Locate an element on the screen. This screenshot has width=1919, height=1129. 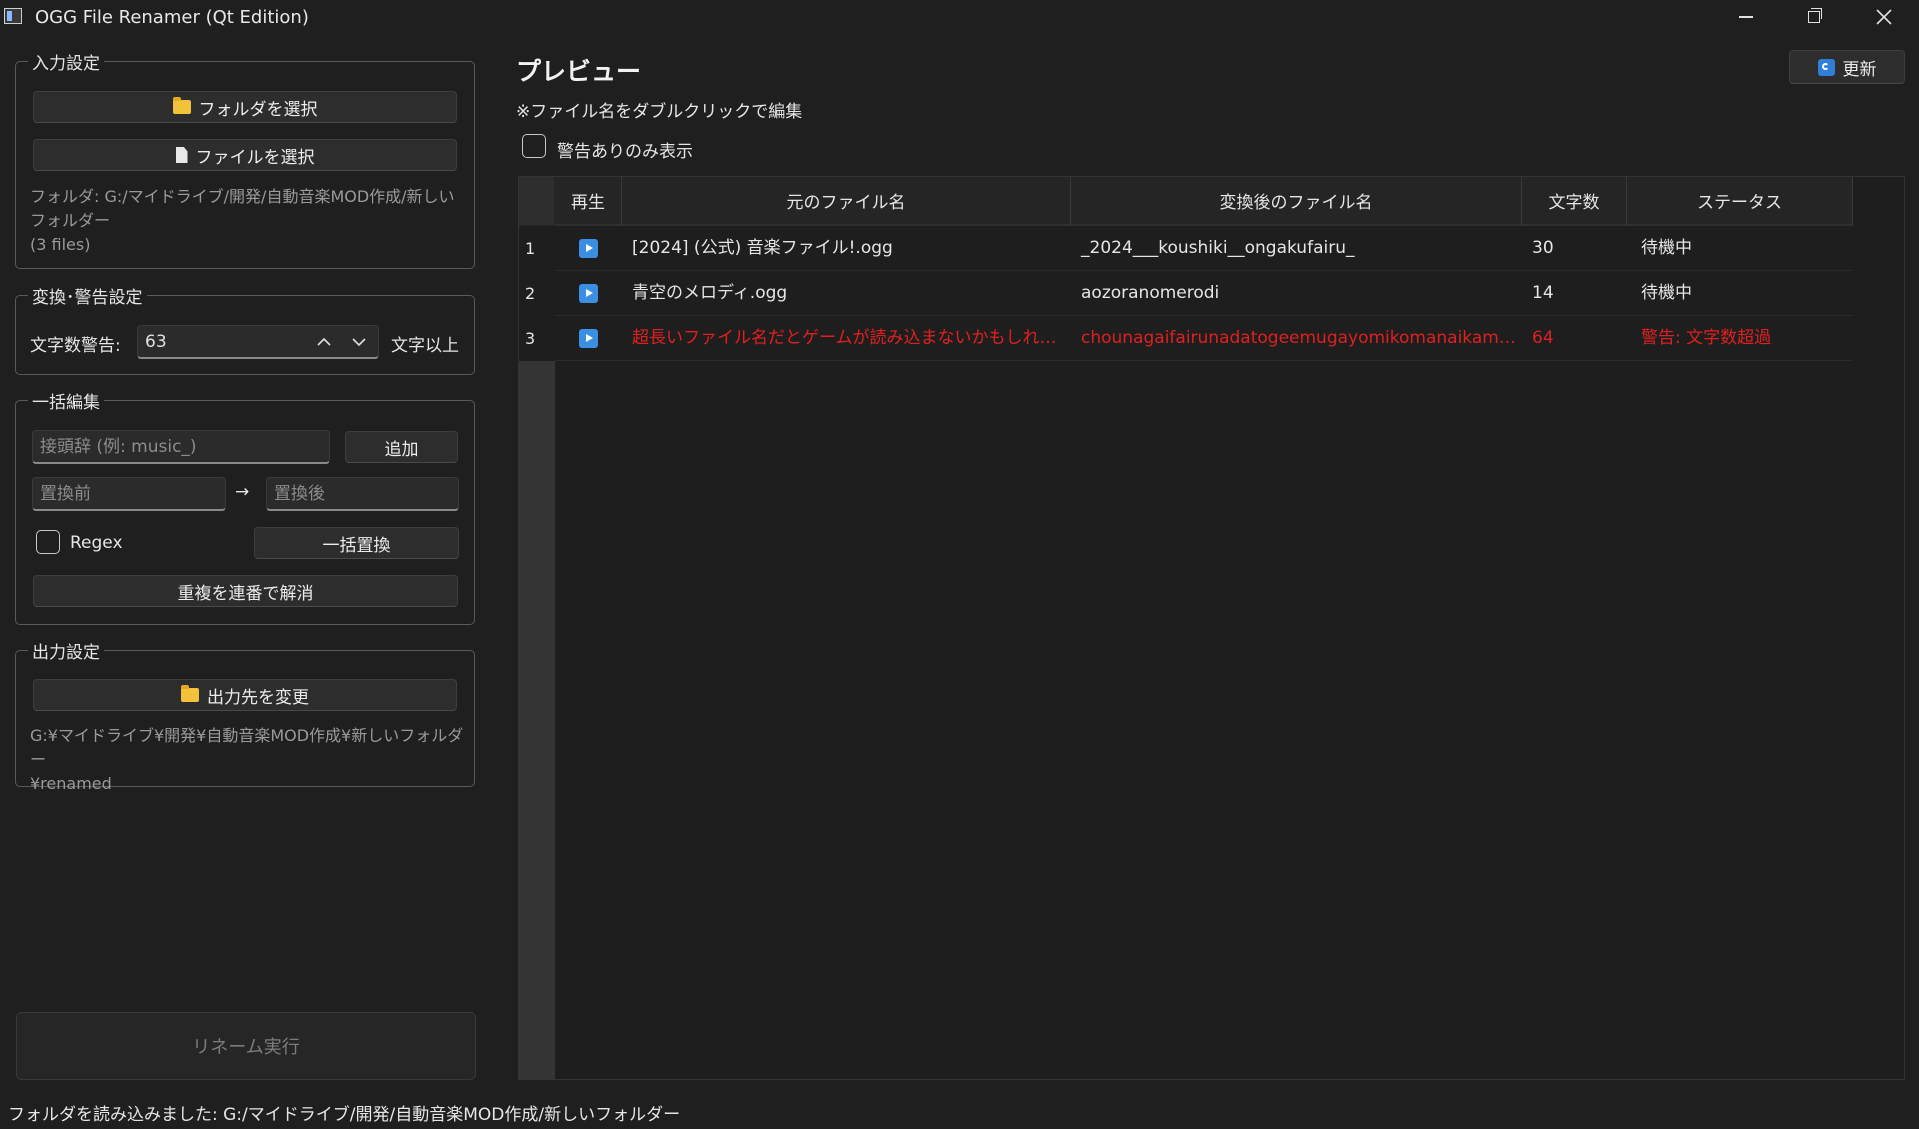
select-file-label: ファイルを選択 is located at coordinates (255, 157).